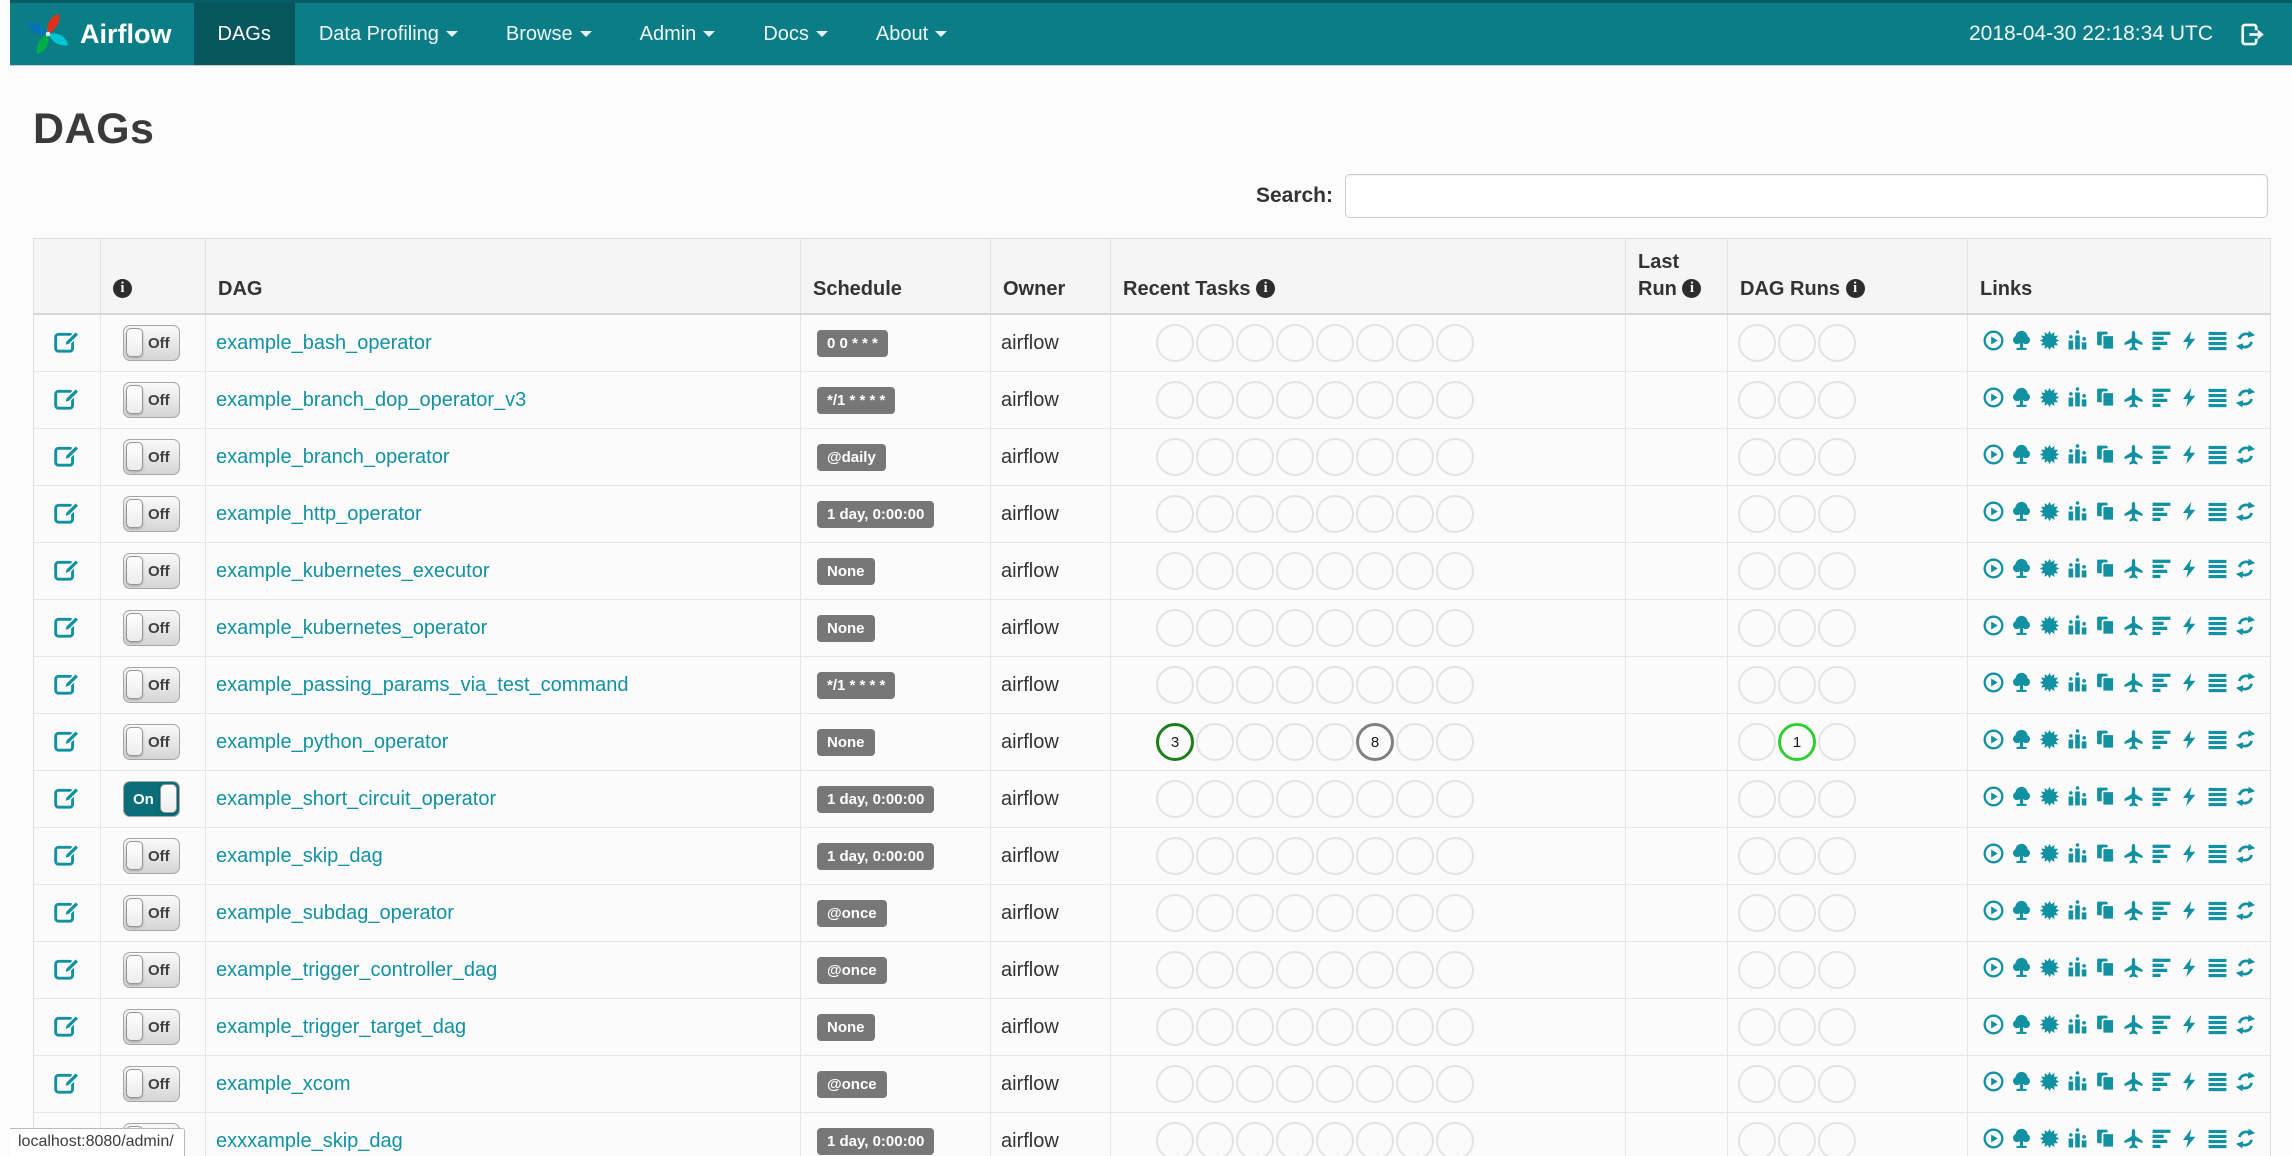 This screenshot has width=2292, height=1156. I want to click on schedule-badge: @once, so click(852, 970).